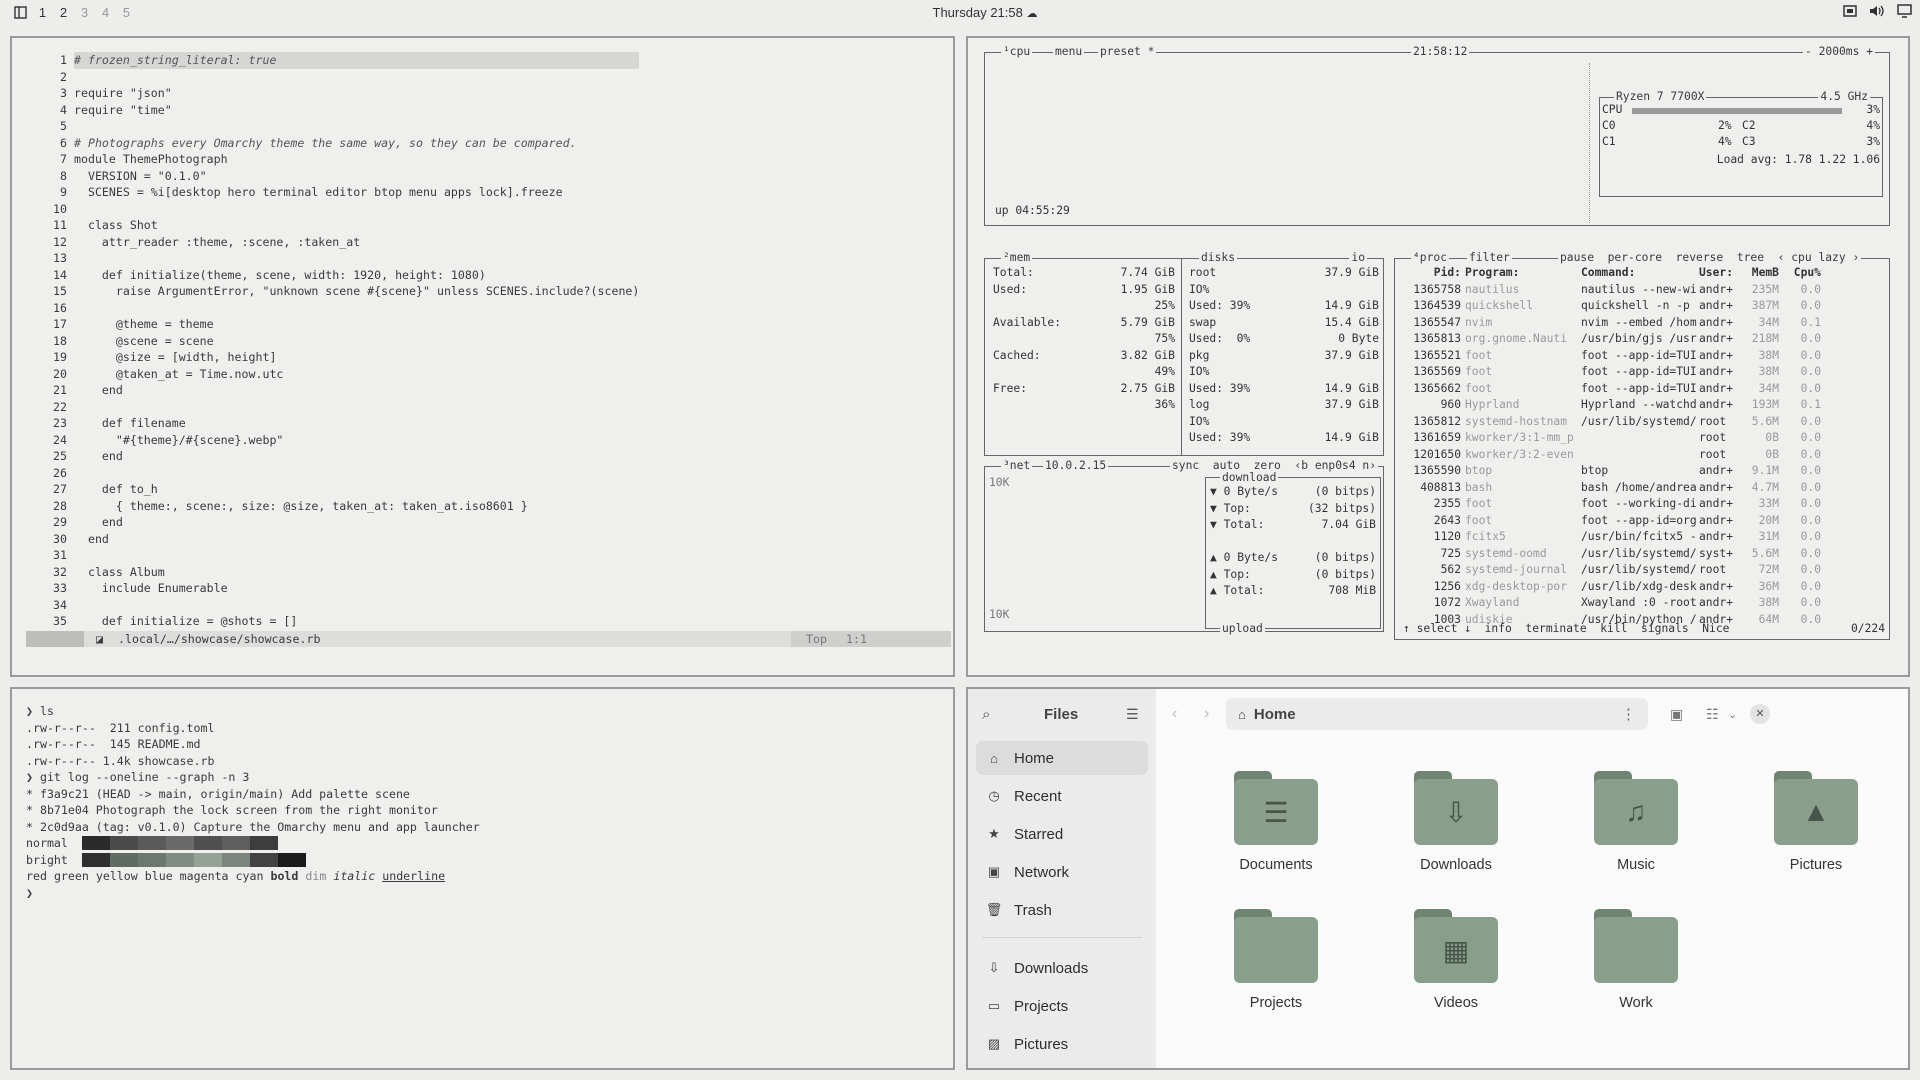  Describe the element at coordinates (1628, 714) in the screenshot. I see `location-menu-icon: ⋮` at that location.